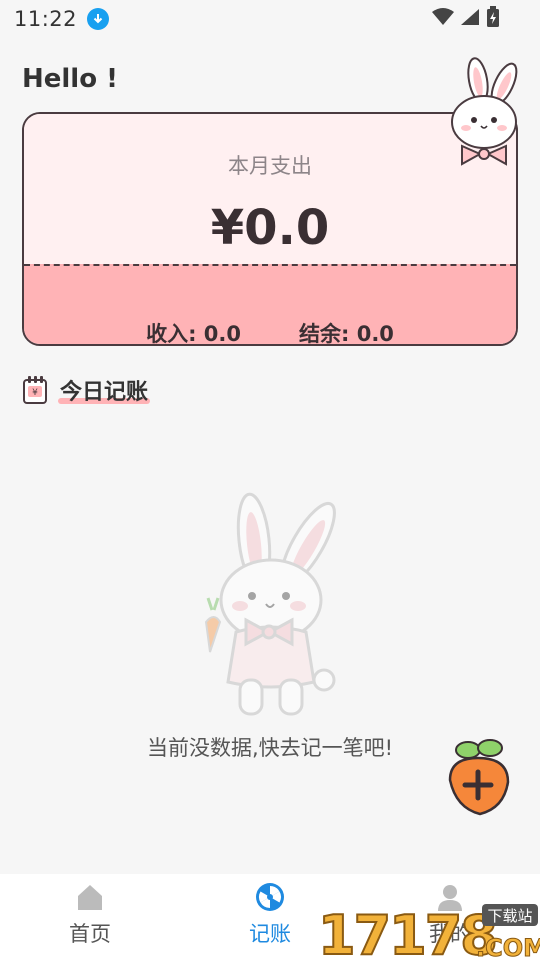 The width and height of the screenshot is (540, 960). What do you see at coordinates (480, 776) in the screenshot?
I see `add-record-button` at bounding box center [480, 776].